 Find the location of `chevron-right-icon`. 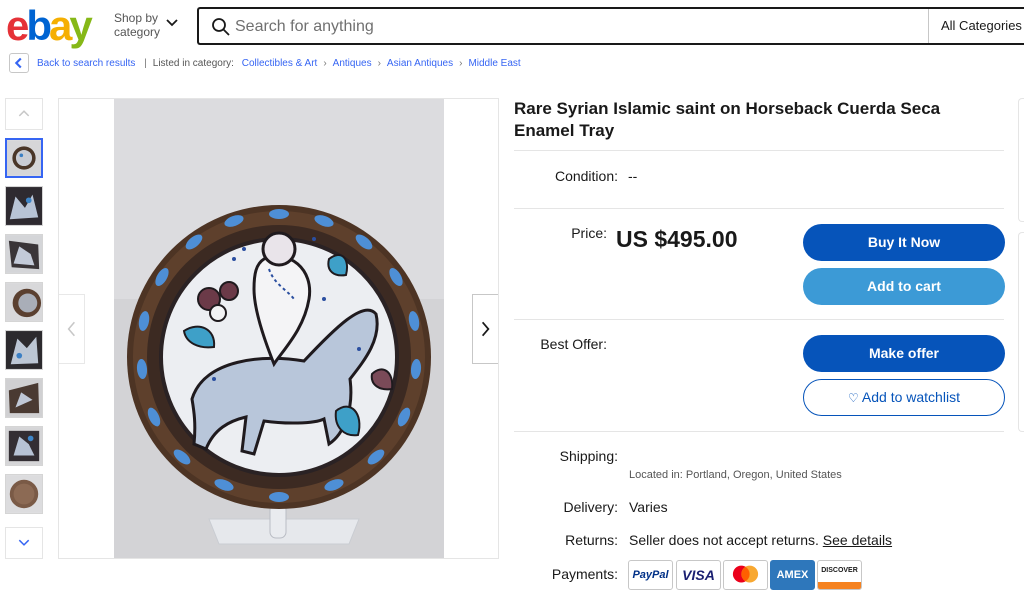

chevron-right-icon is located at coordinates (485, 329).